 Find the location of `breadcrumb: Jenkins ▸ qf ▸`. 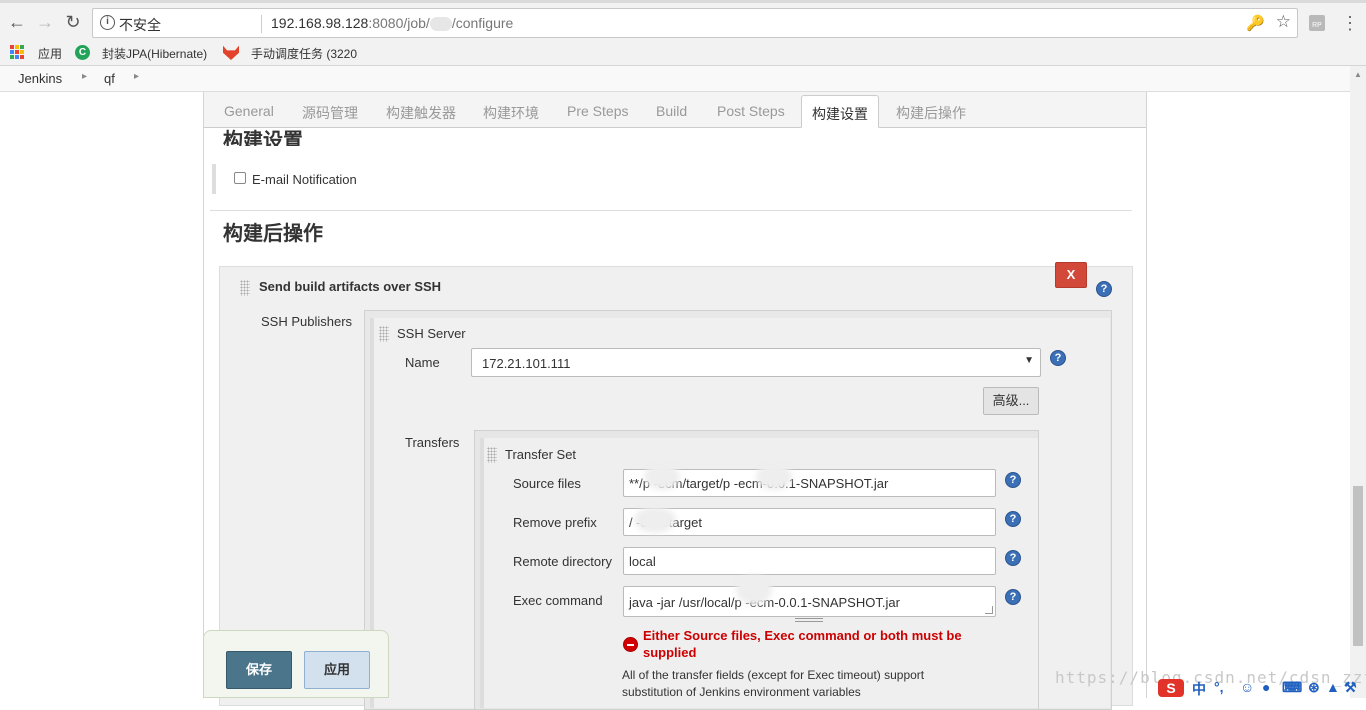

breadcrumb: Jenkins ▸ qf ▸ is located at coordinates (675, 79).